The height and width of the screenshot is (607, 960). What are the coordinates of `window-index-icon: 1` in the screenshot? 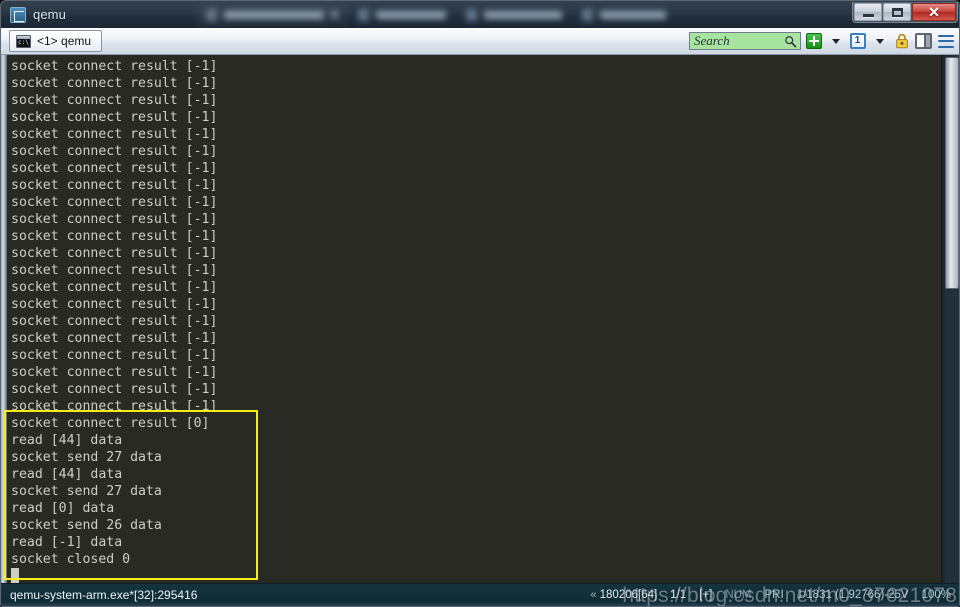 It's located at (857, 41).